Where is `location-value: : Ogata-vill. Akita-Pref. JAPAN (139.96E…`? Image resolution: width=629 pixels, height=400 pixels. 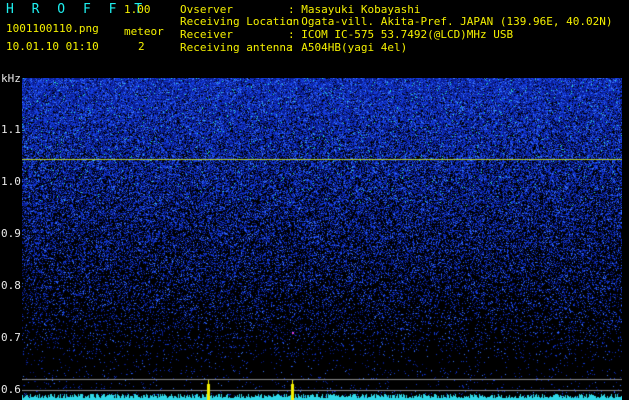 location-value: : Ogata-vill. Akita-Pref. JAPAN (139.96E… is located at coordinates (450, 21).